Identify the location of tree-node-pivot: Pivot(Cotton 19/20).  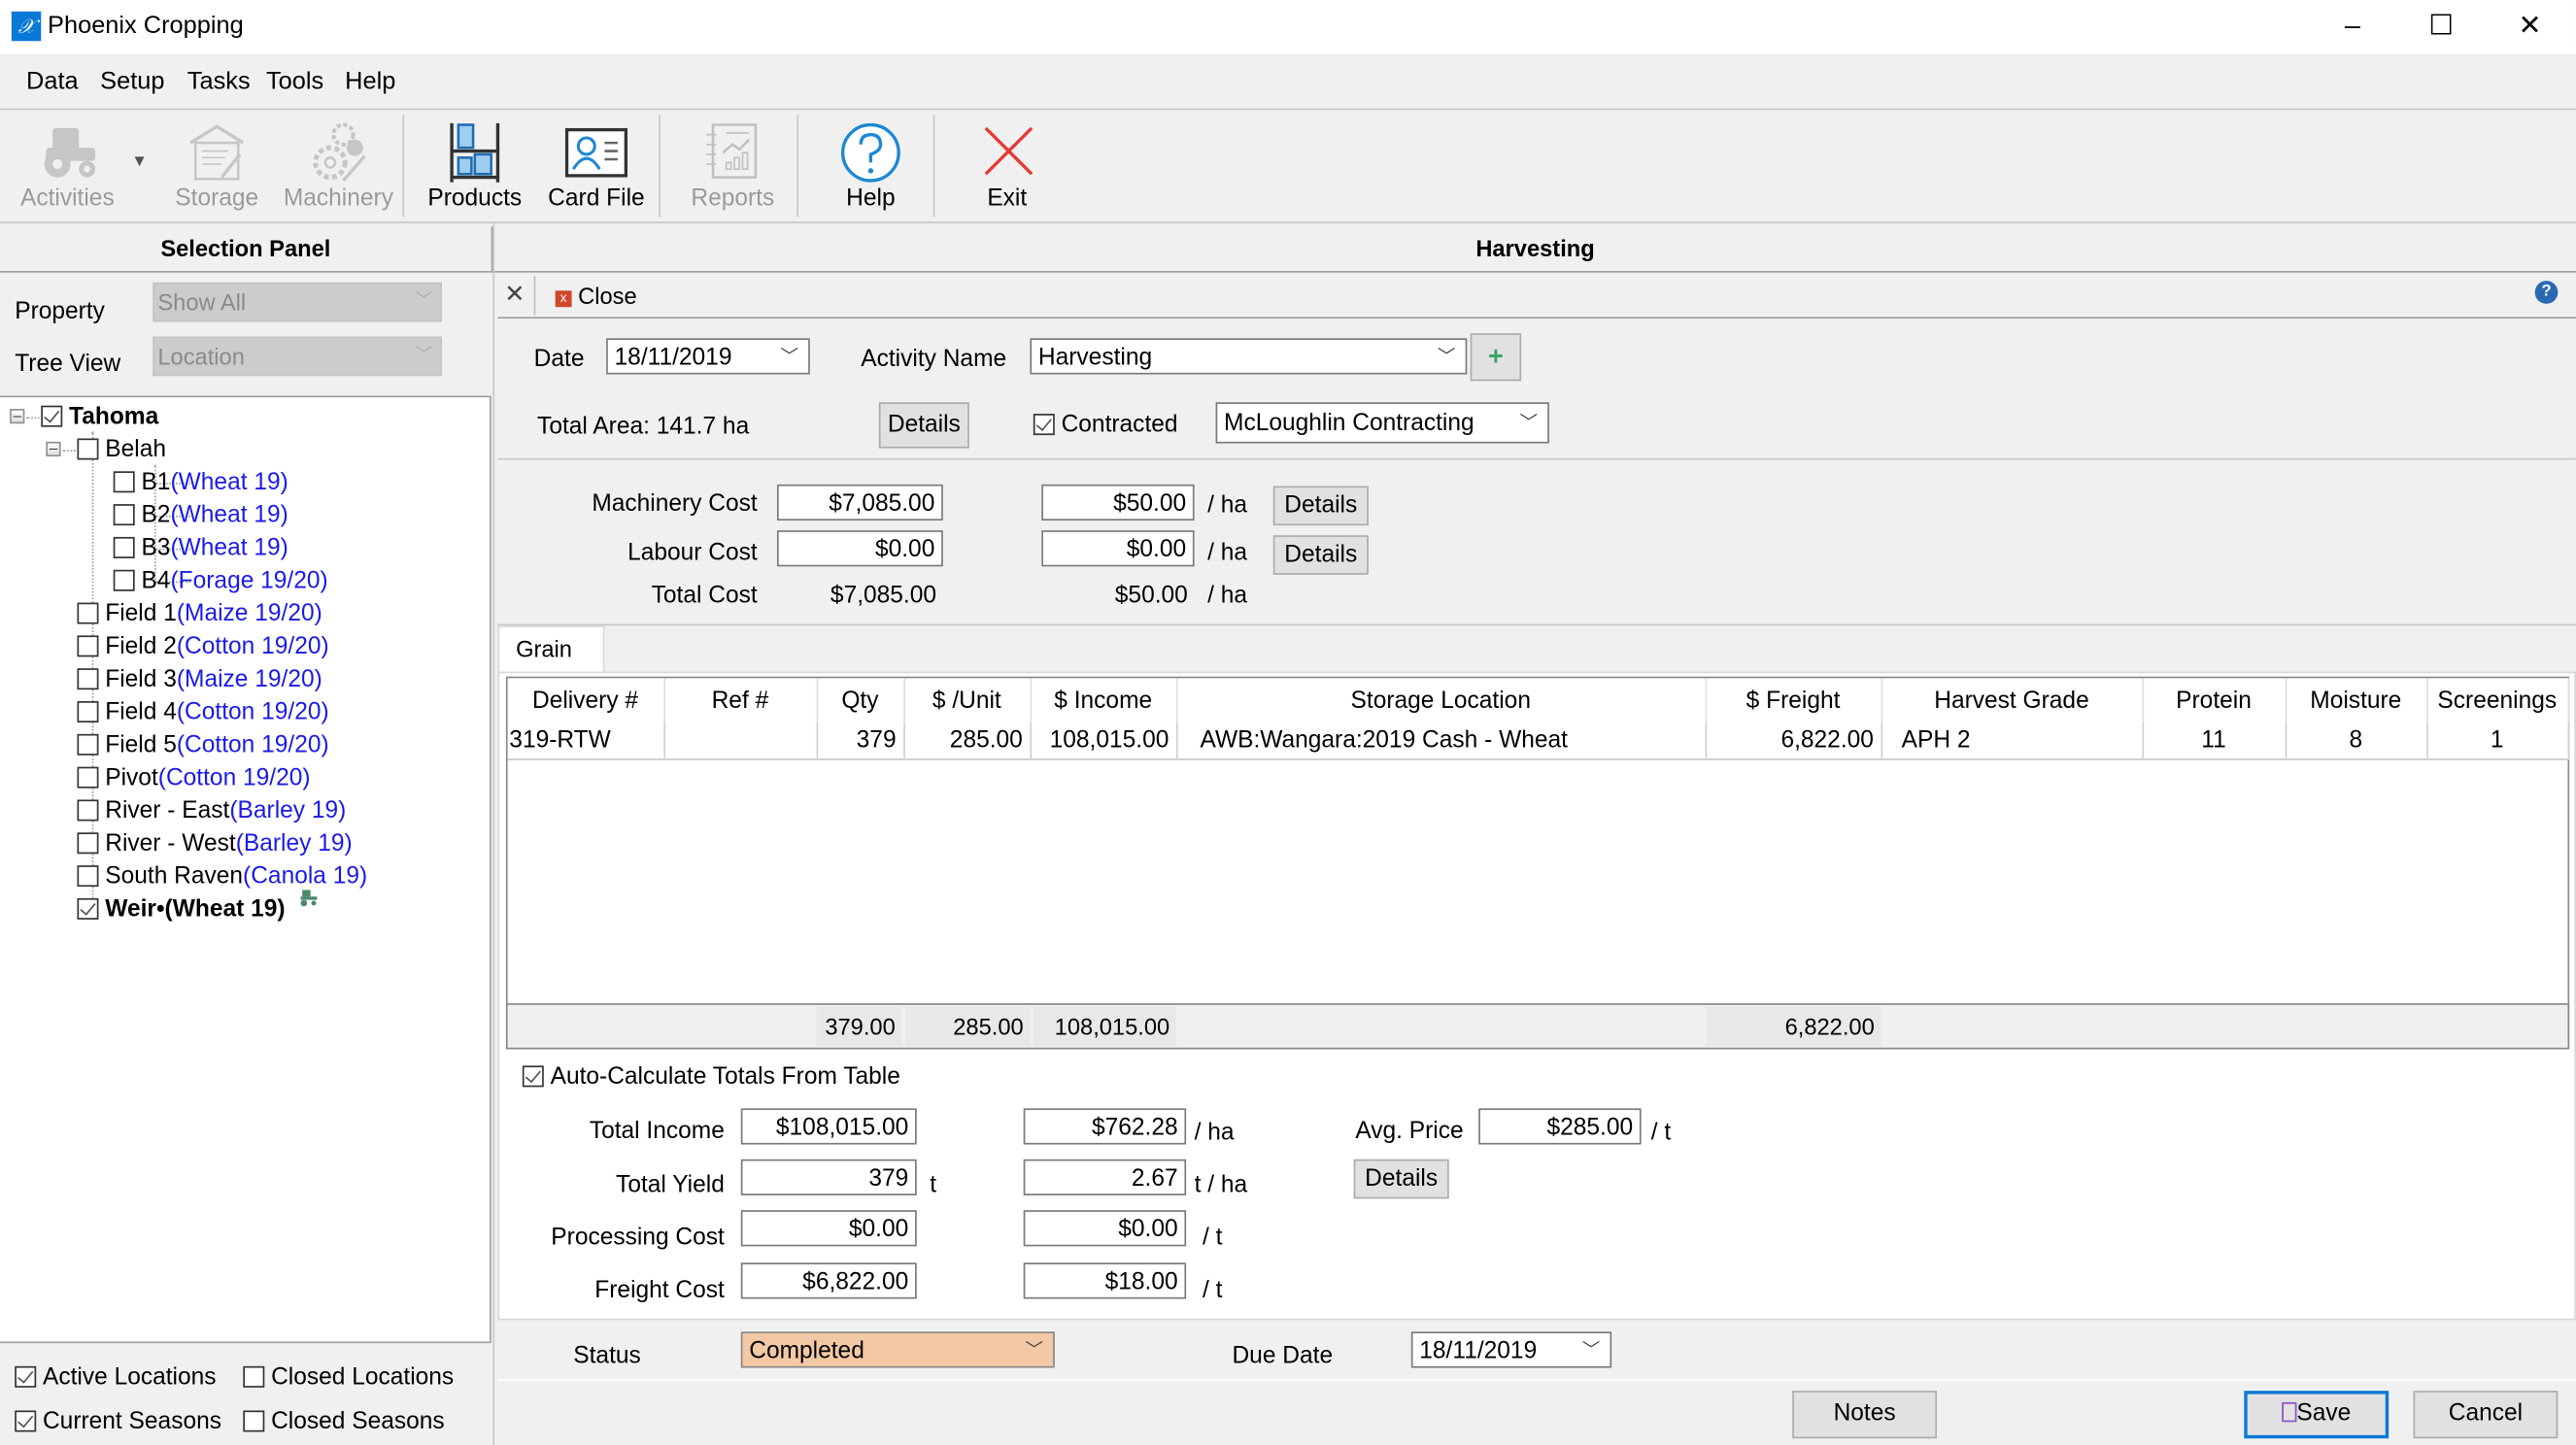
(194, 778).